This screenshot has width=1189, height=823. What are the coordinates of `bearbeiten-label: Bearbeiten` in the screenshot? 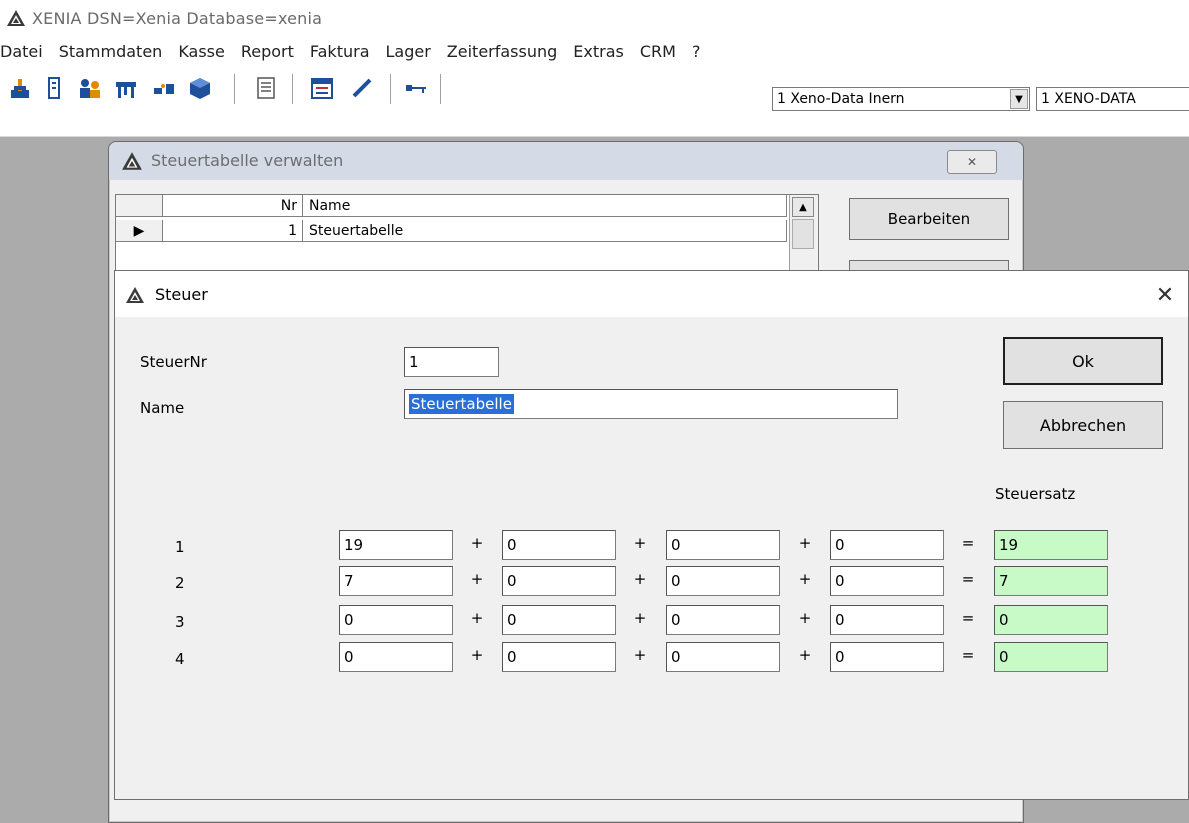 It's located at (929, 219).